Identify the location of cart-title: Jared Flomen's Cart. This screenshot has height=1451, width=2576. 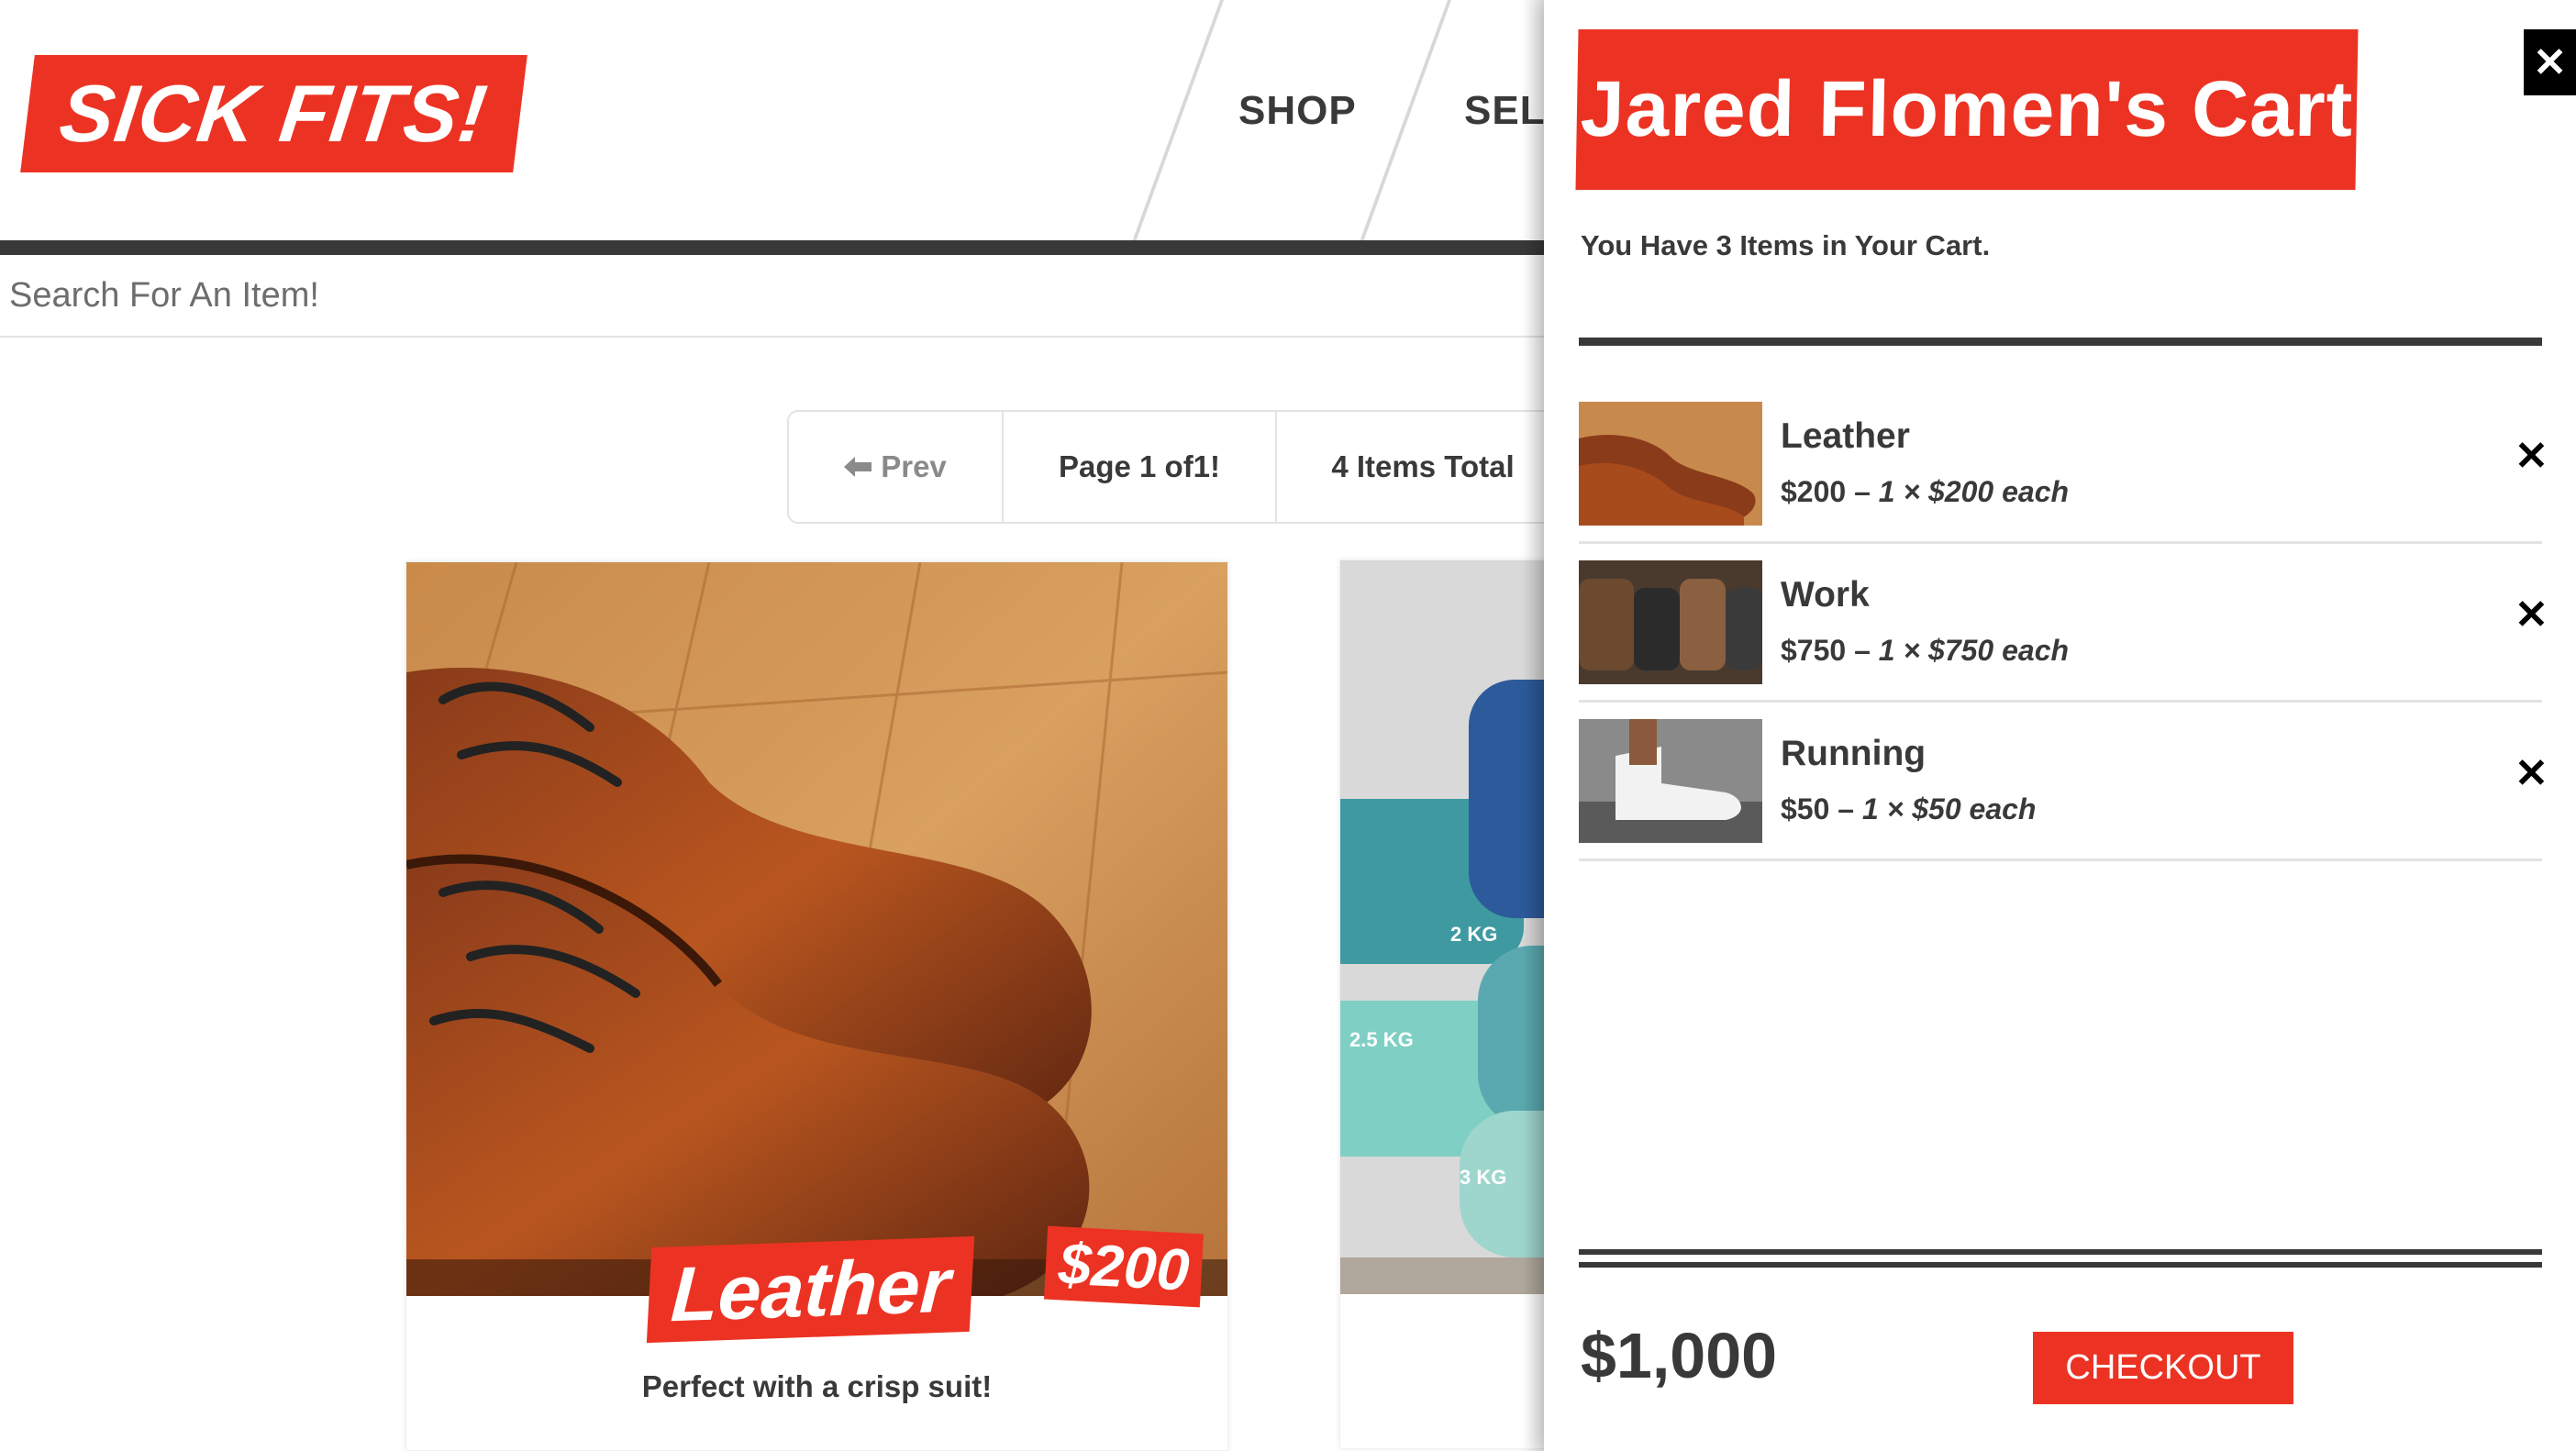
(1967, 109).